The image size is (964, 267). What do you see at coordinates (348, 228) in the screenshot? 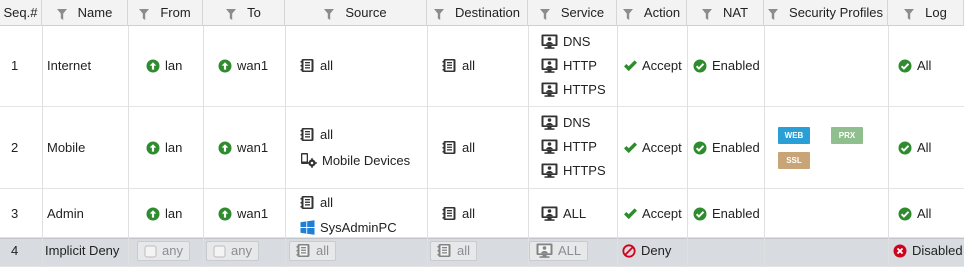
I see `source-address: SysAdminPC` at bounding box center [348, 228].